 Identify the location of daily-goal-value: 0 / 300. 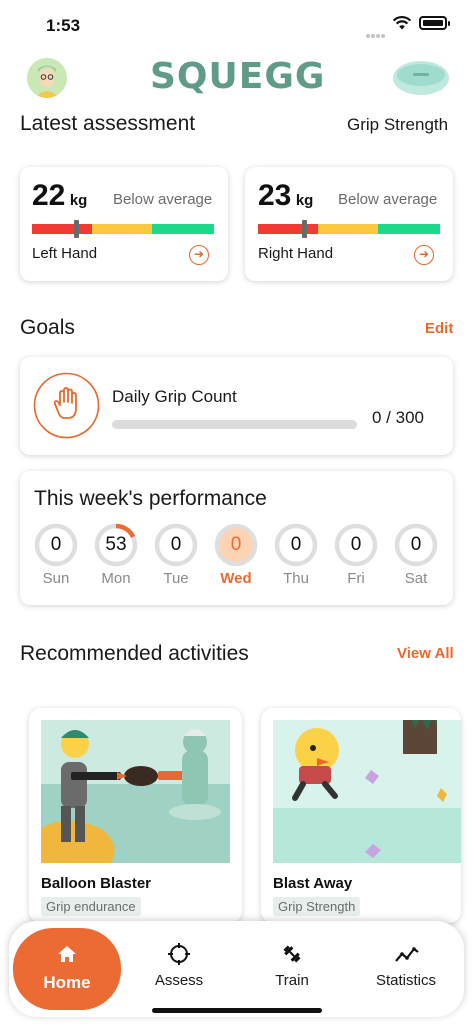
(398, 417).